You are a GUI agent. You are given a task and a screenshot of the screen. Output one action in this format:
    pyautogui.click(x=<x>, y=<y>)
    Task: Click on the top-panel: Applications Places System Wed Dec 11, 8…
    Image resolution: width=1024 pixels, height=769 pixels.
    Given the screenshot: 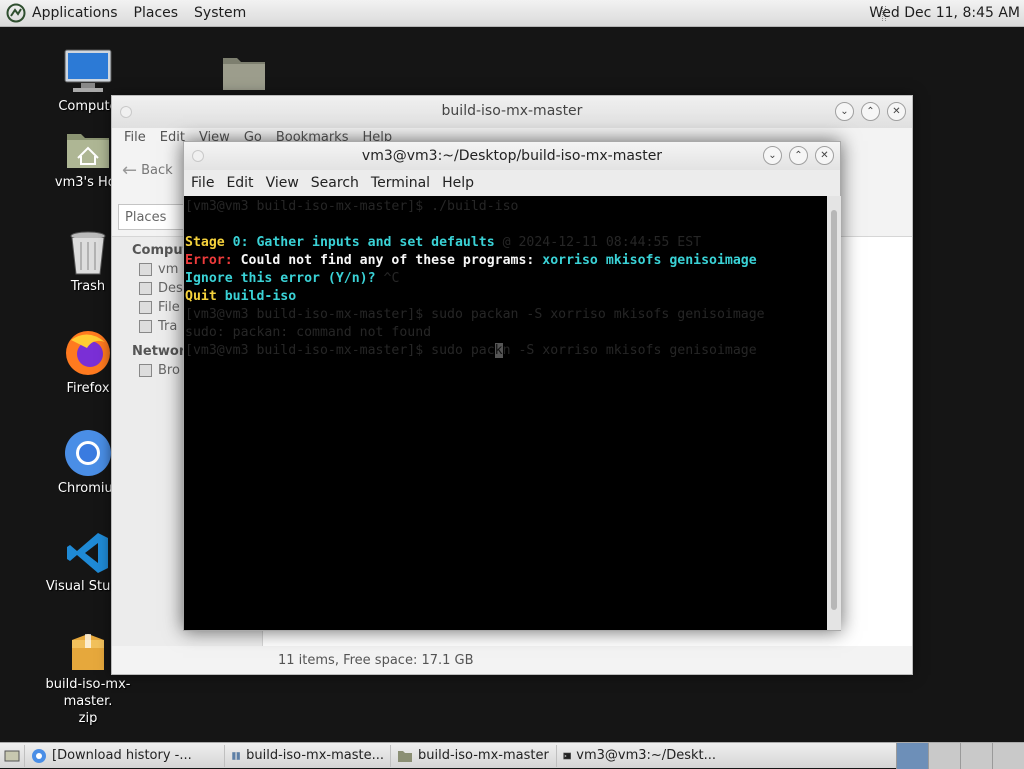 What is the action you would take?
    pyautogui.click(x=512, y=13)
    